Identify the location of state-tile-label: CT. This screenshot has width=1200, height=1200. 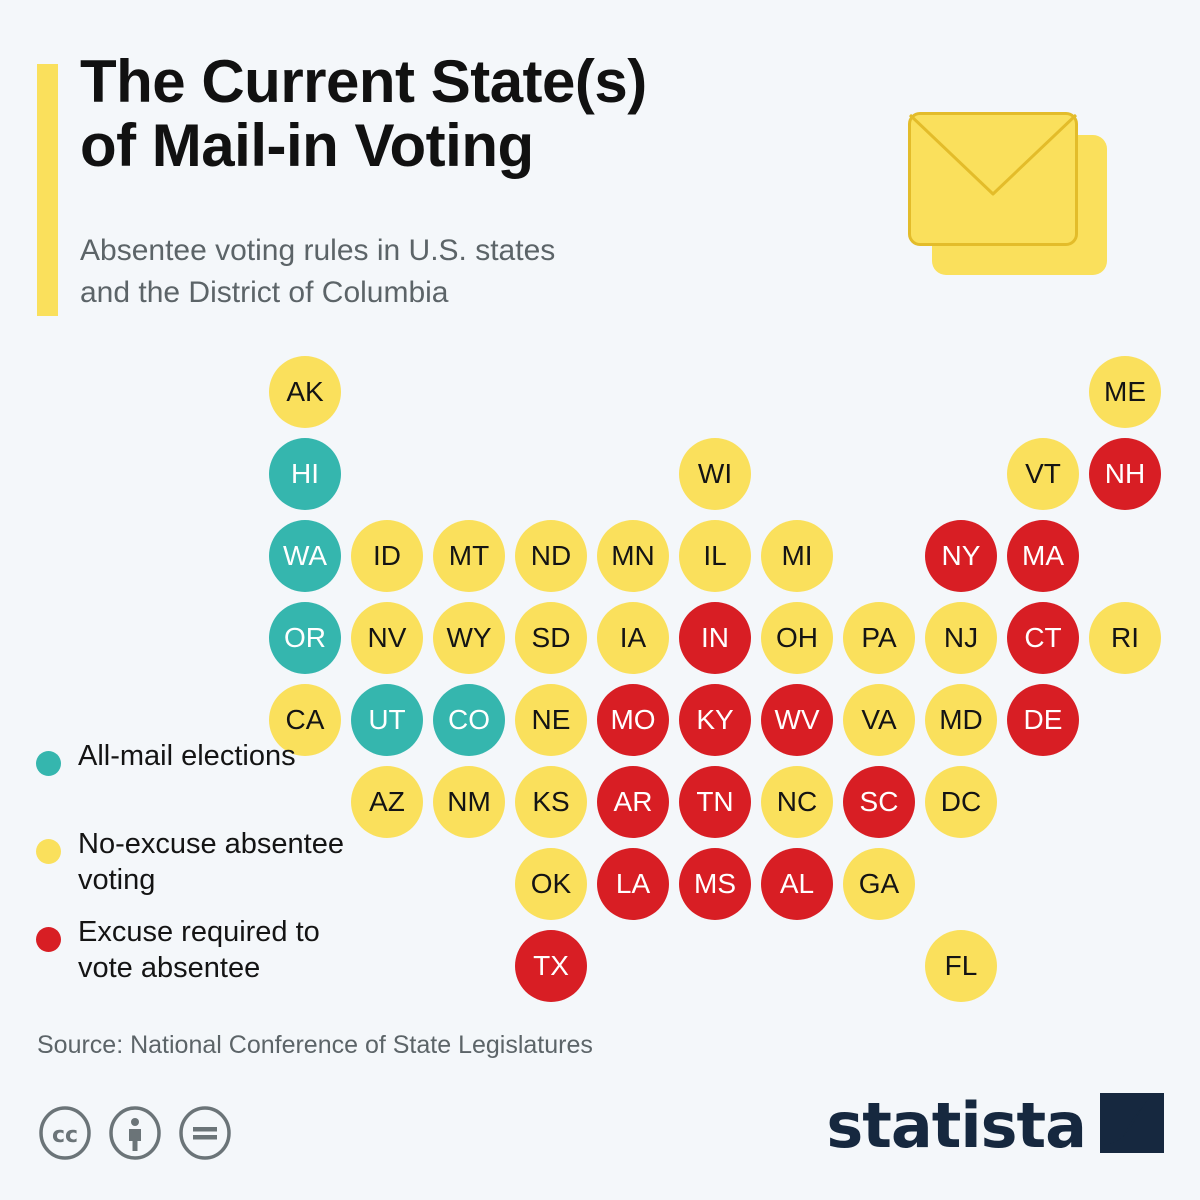
(1043, 637).